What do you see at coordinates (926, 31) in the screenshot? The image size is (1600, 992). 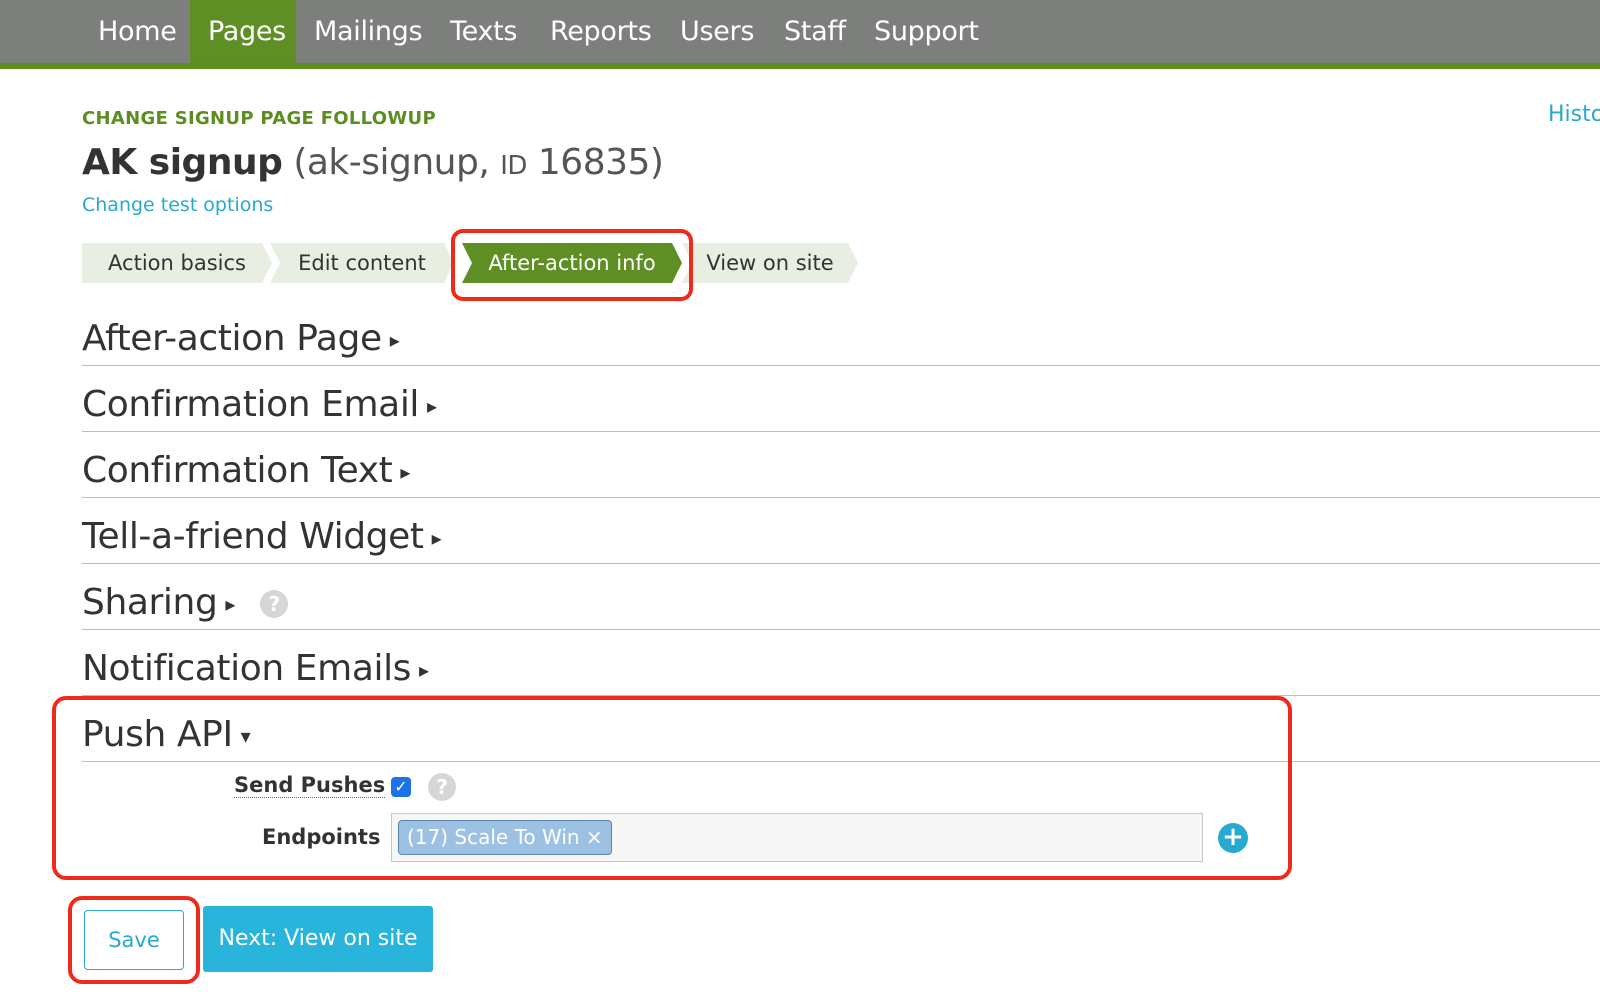 I see `nav-support: Support` at bounding box center [926, 31].